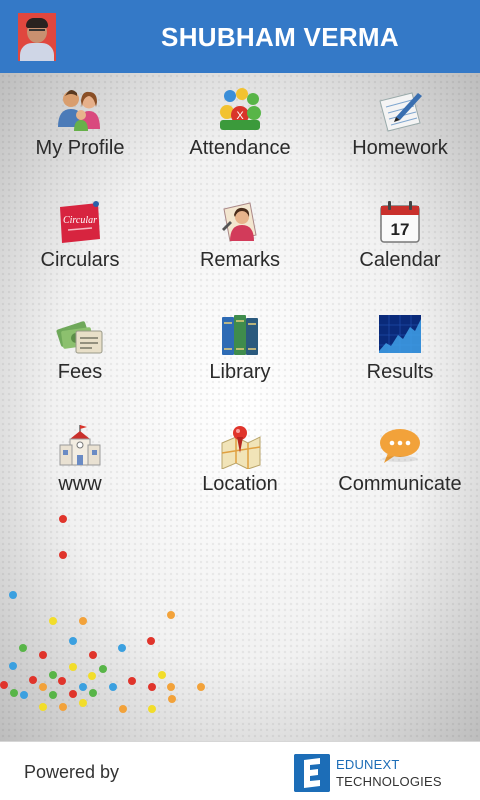 This screenshot has width=480, height=800. I want to click on menu-item-remarks: Remarks, so click(240, 241).